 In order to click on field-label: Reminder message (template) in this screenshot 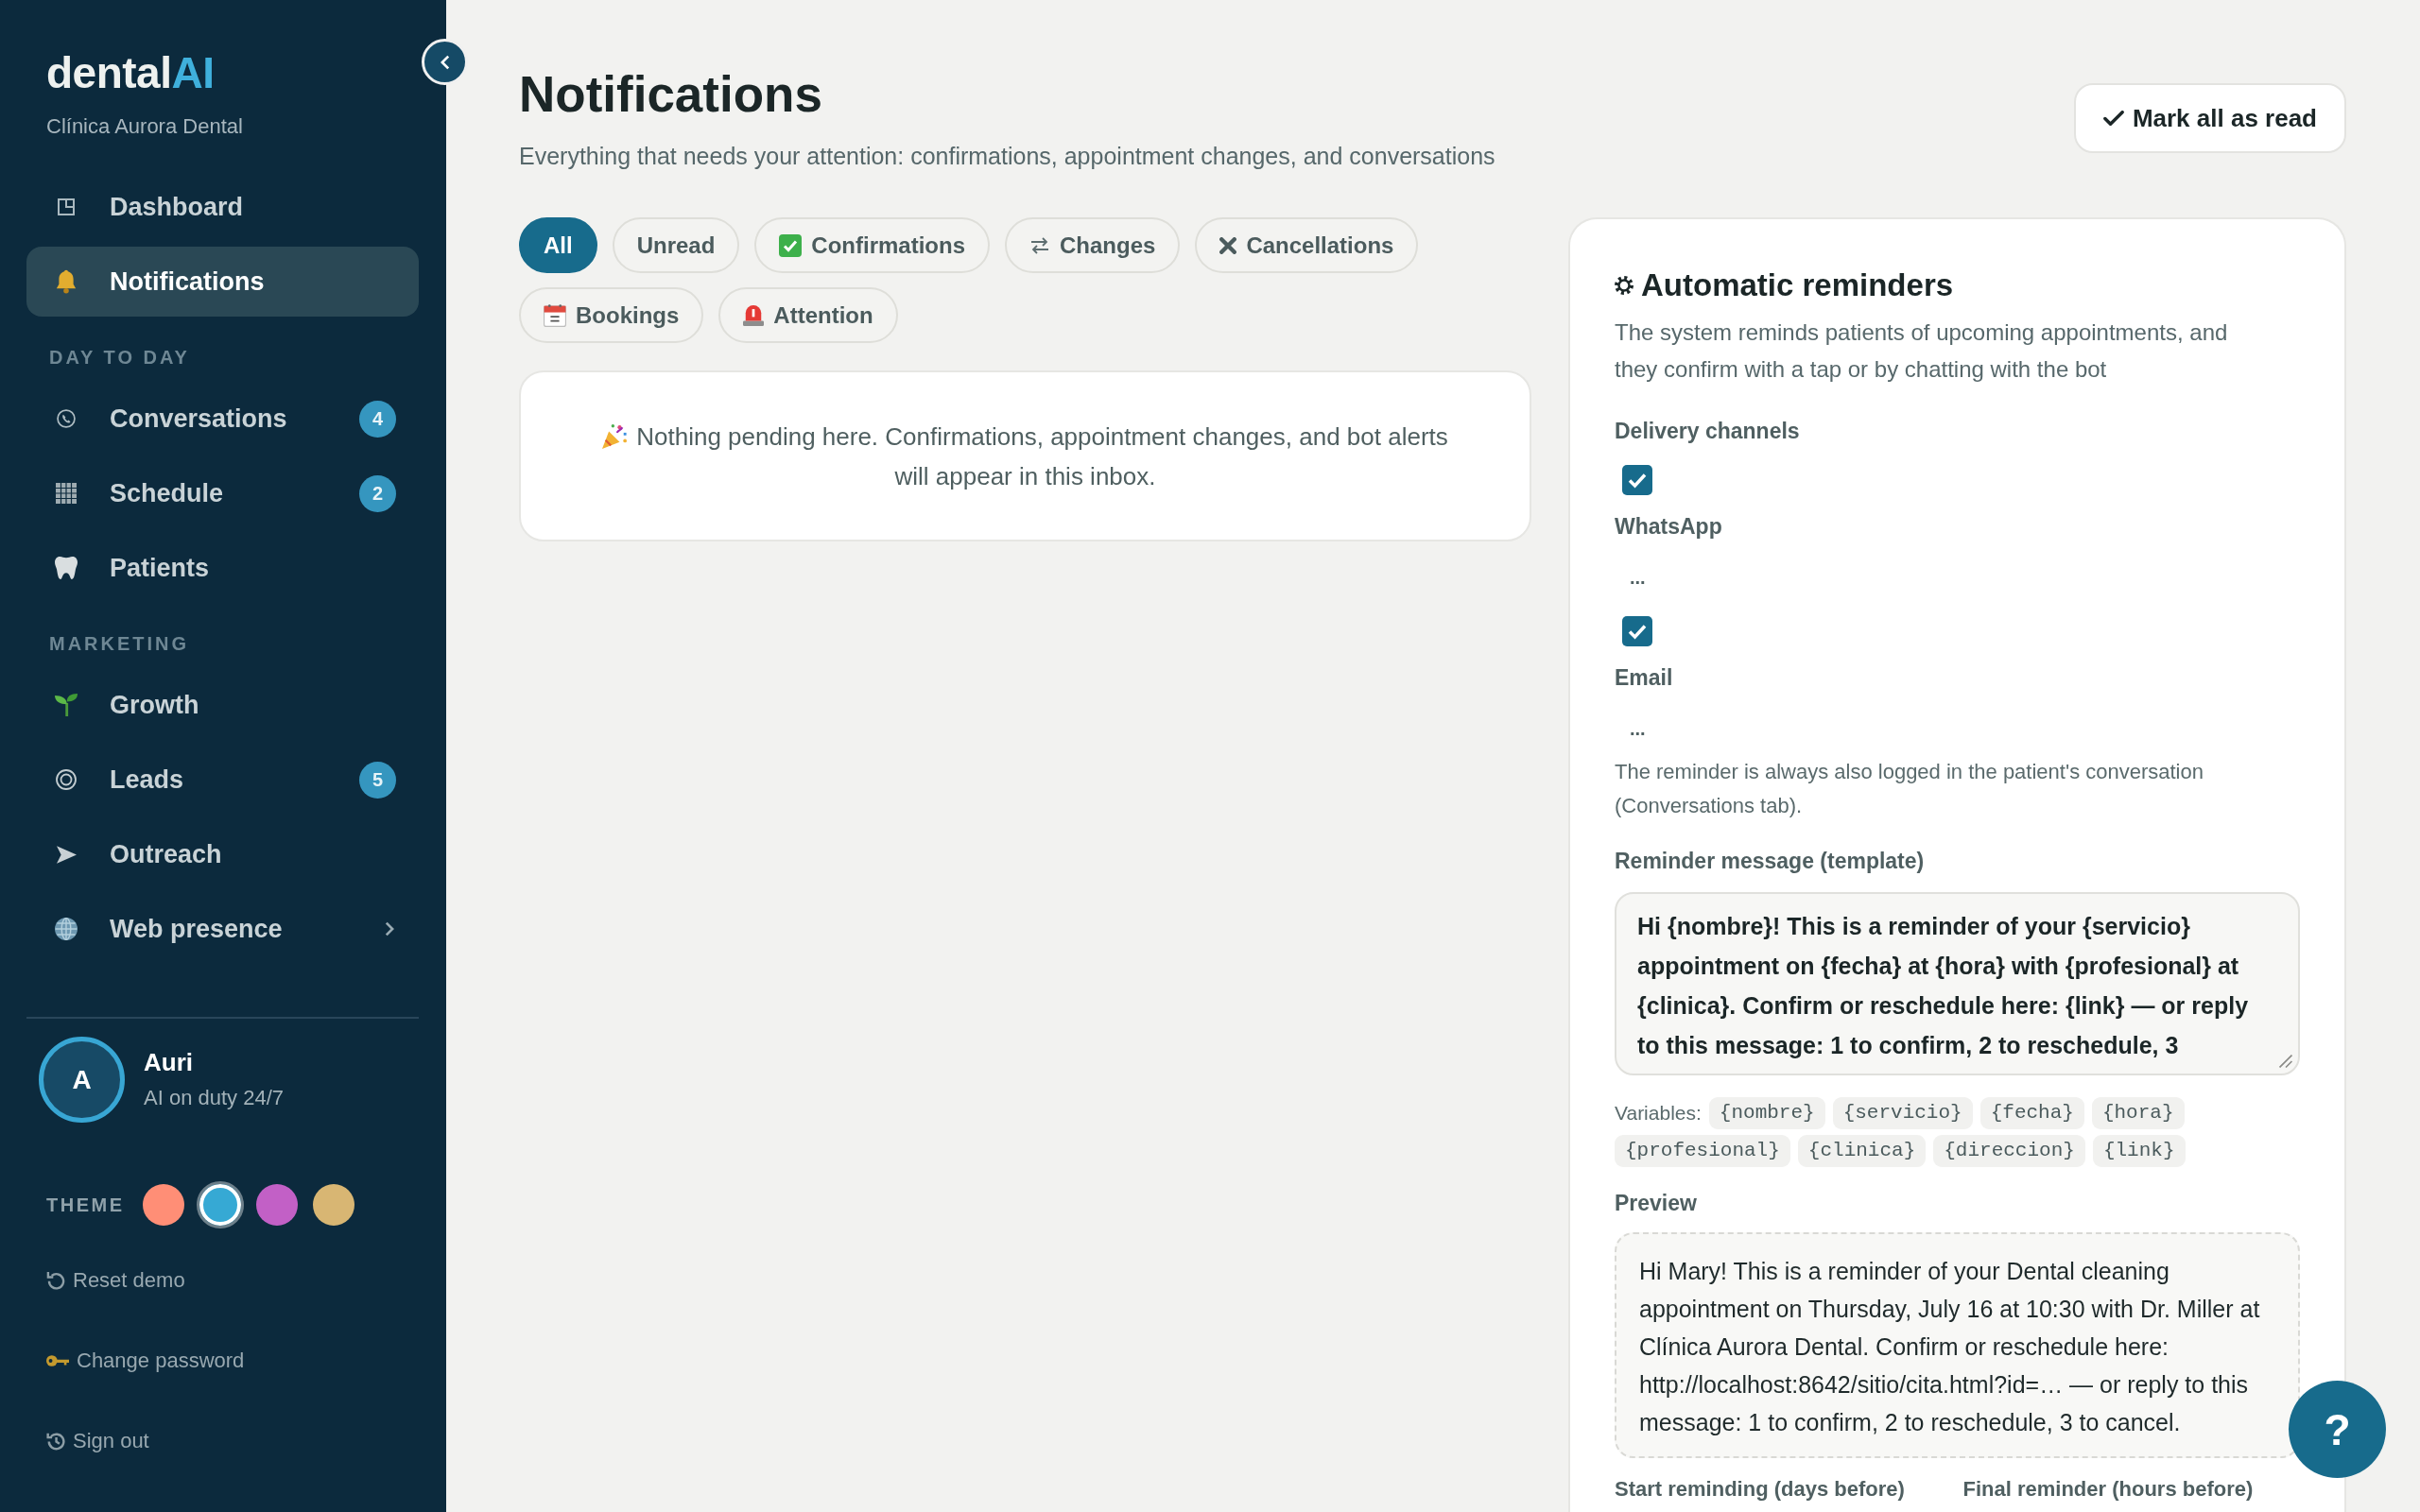, I will do `click(1770, 861)`.